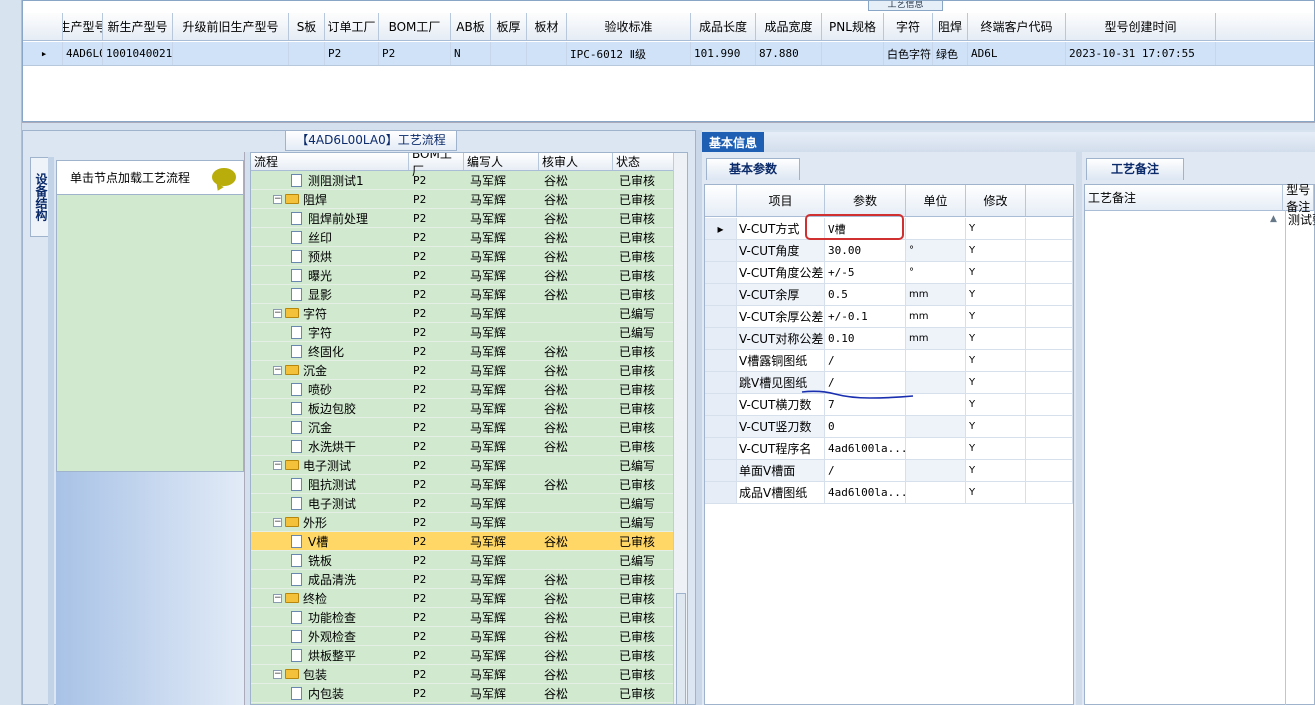  I want to click on param-column-header: 单位, so click(936, 200).